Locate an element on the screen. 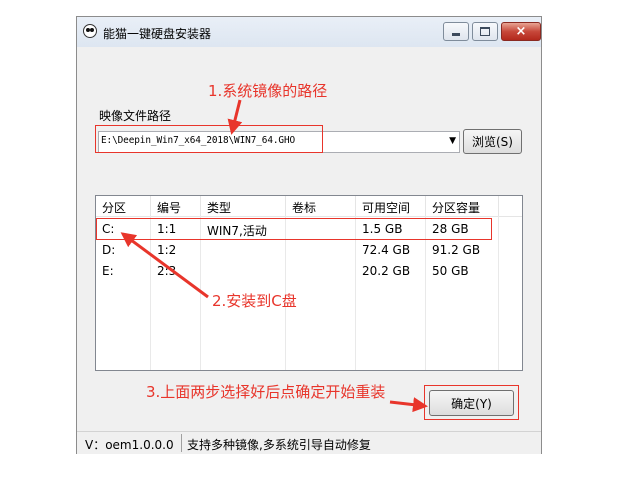  header-volume: 卷标 is located at coordinates (304, 207).